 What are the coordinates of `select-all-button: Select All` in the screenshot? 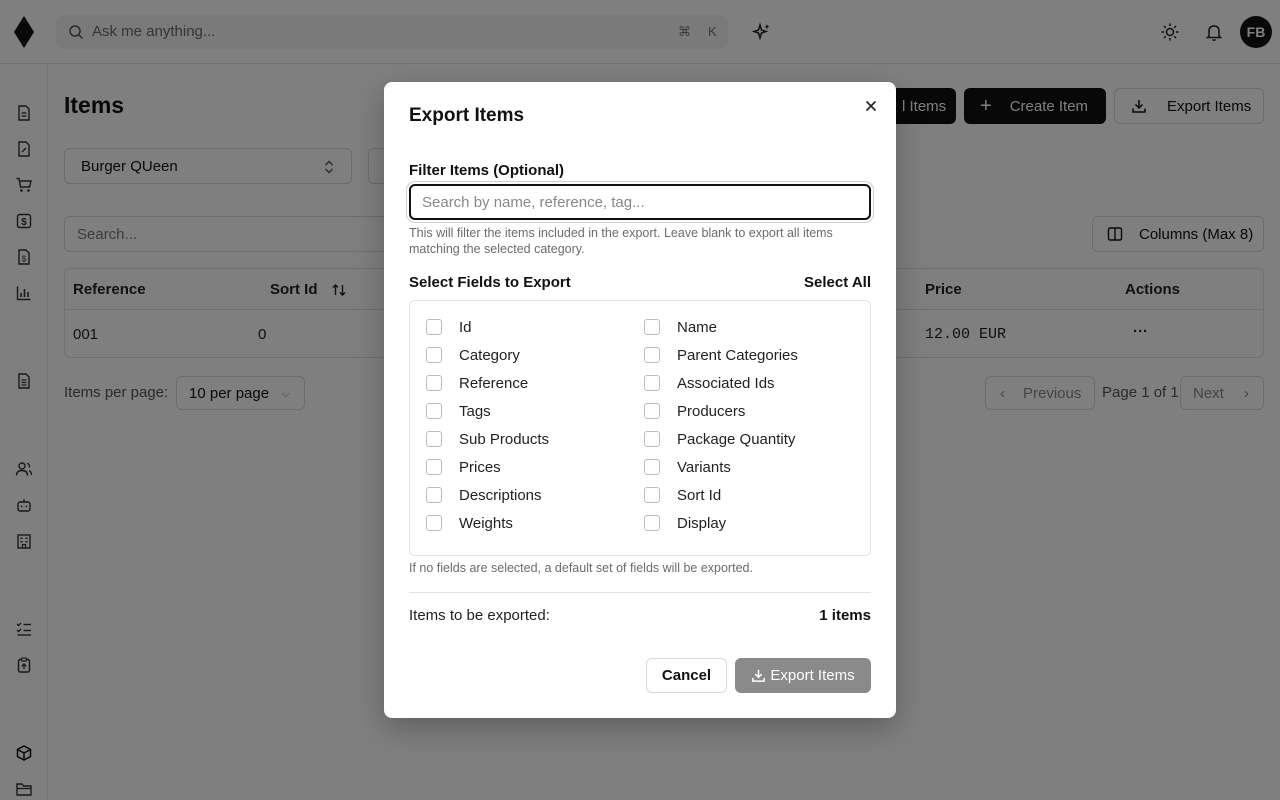 It's located at (837, 282).